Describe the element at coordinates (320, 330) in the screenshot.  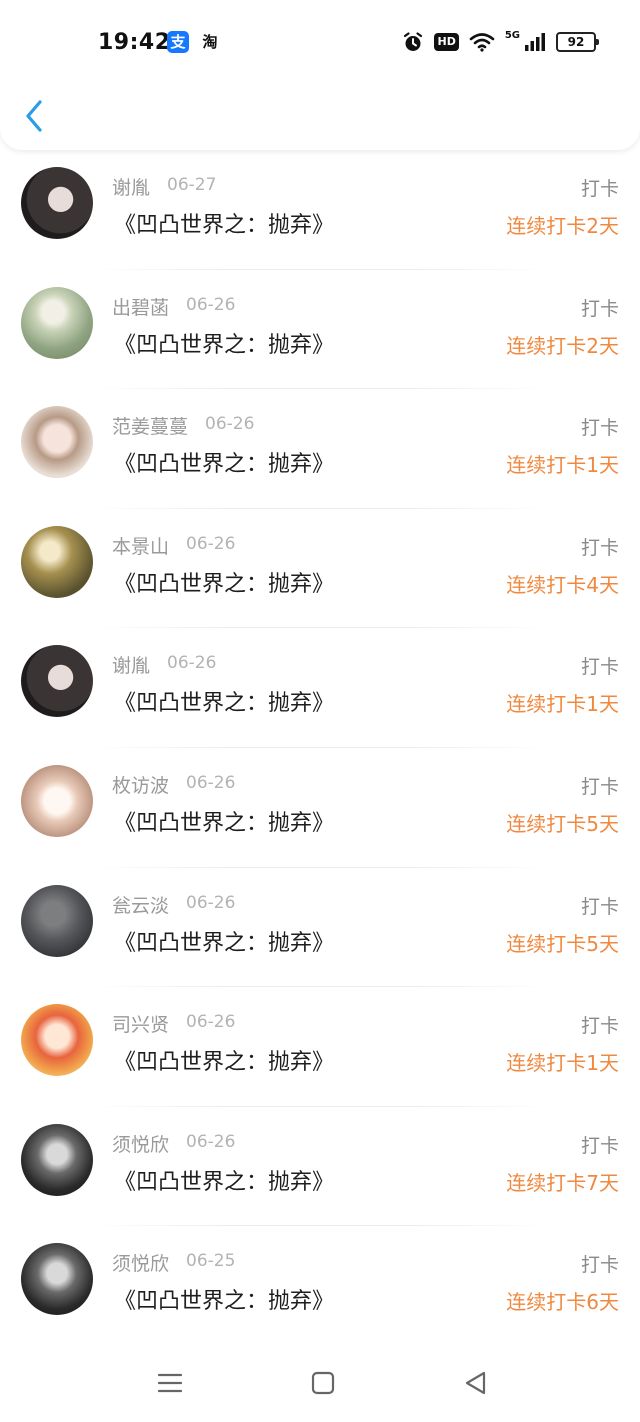
I see `list-item: 出碧菡 06-26 《凹凸世界之：抛弃》 打卡连续打卡2天` at that location.